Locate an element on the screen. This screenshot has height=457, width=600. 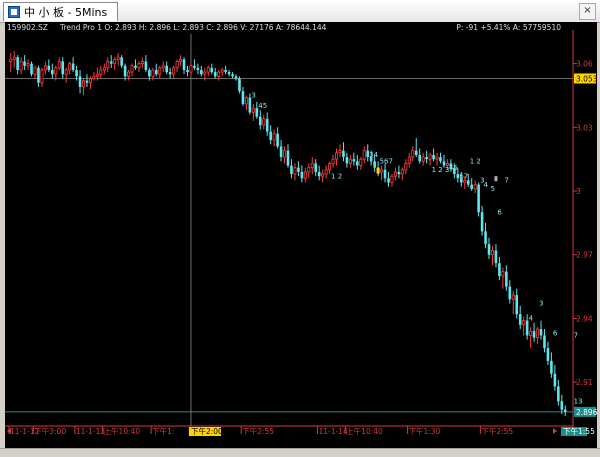
marker-candle is located at coordinates (496, 179).